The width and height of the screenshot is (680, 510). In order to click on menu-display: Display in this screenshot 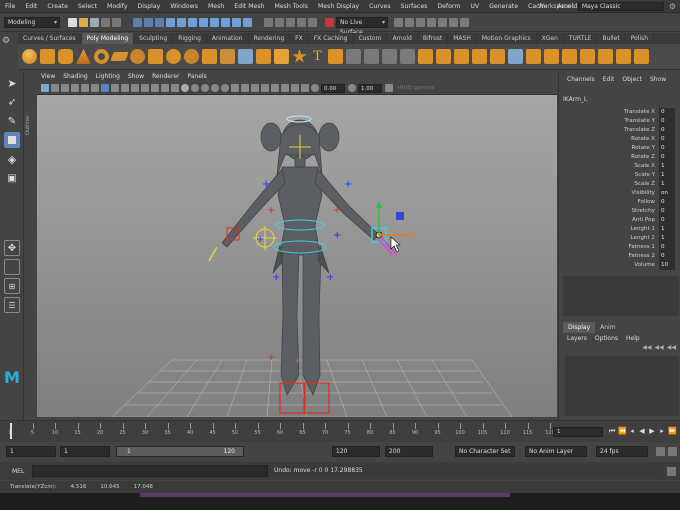, I will do `click(149, 6)`.